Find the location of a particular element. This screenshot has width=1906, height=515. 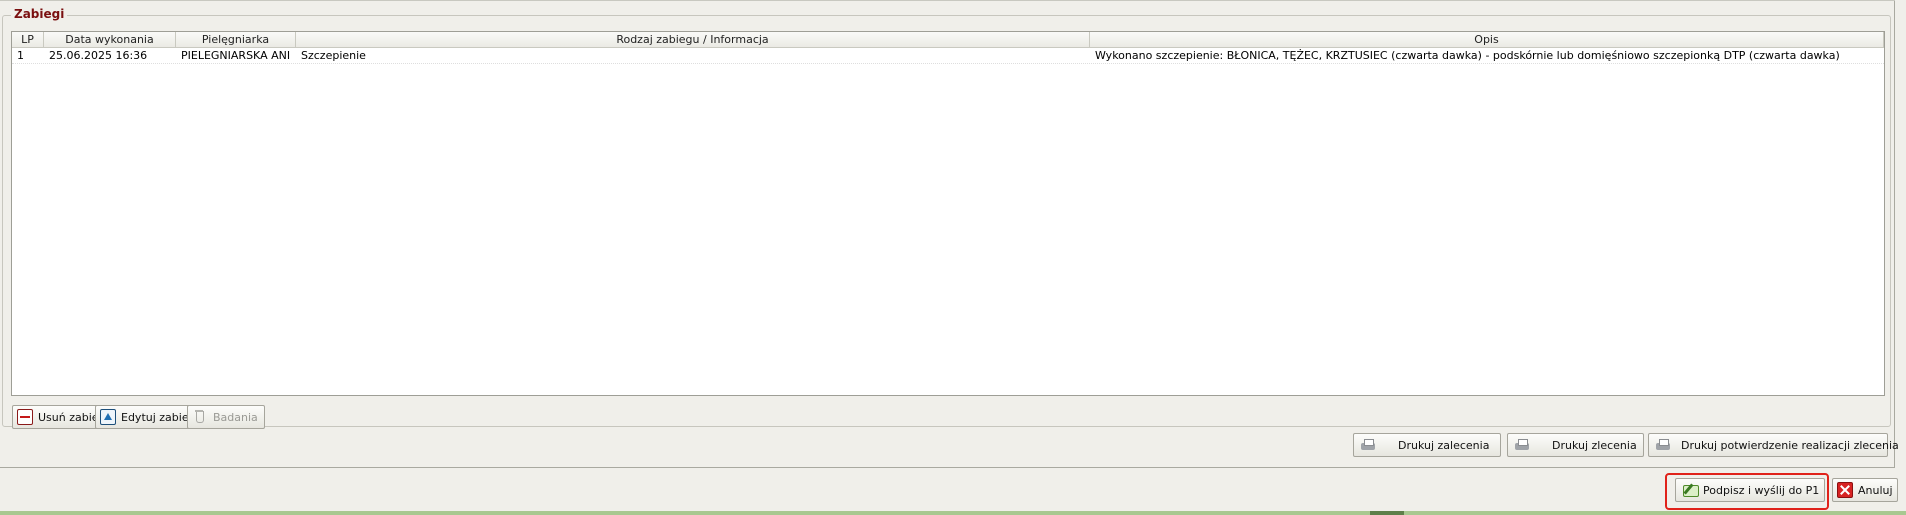

print-orders-label: Drukuj zlecenia is located at coordinates (1594, 445).